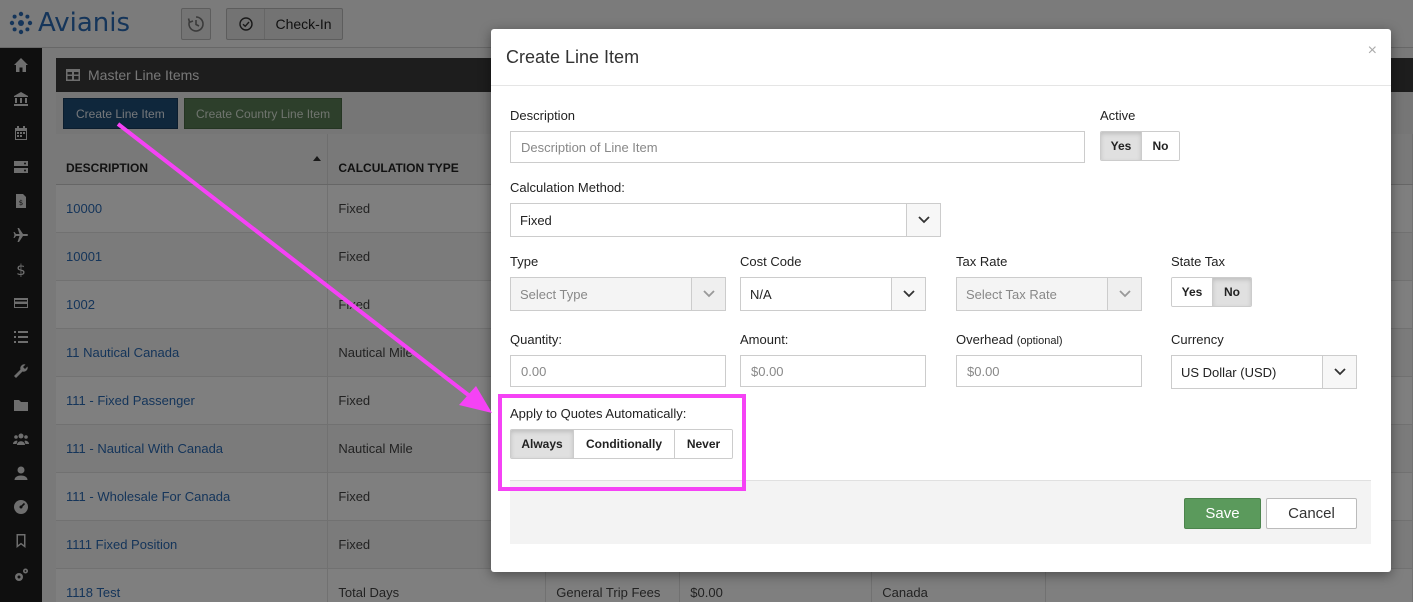 The width and height of the screenshot is (1413, 602). What do you see at coordinates (797, 147) in the screenshot?
I see `description-input: Description of Line Item` at bounding box center [797, 147].